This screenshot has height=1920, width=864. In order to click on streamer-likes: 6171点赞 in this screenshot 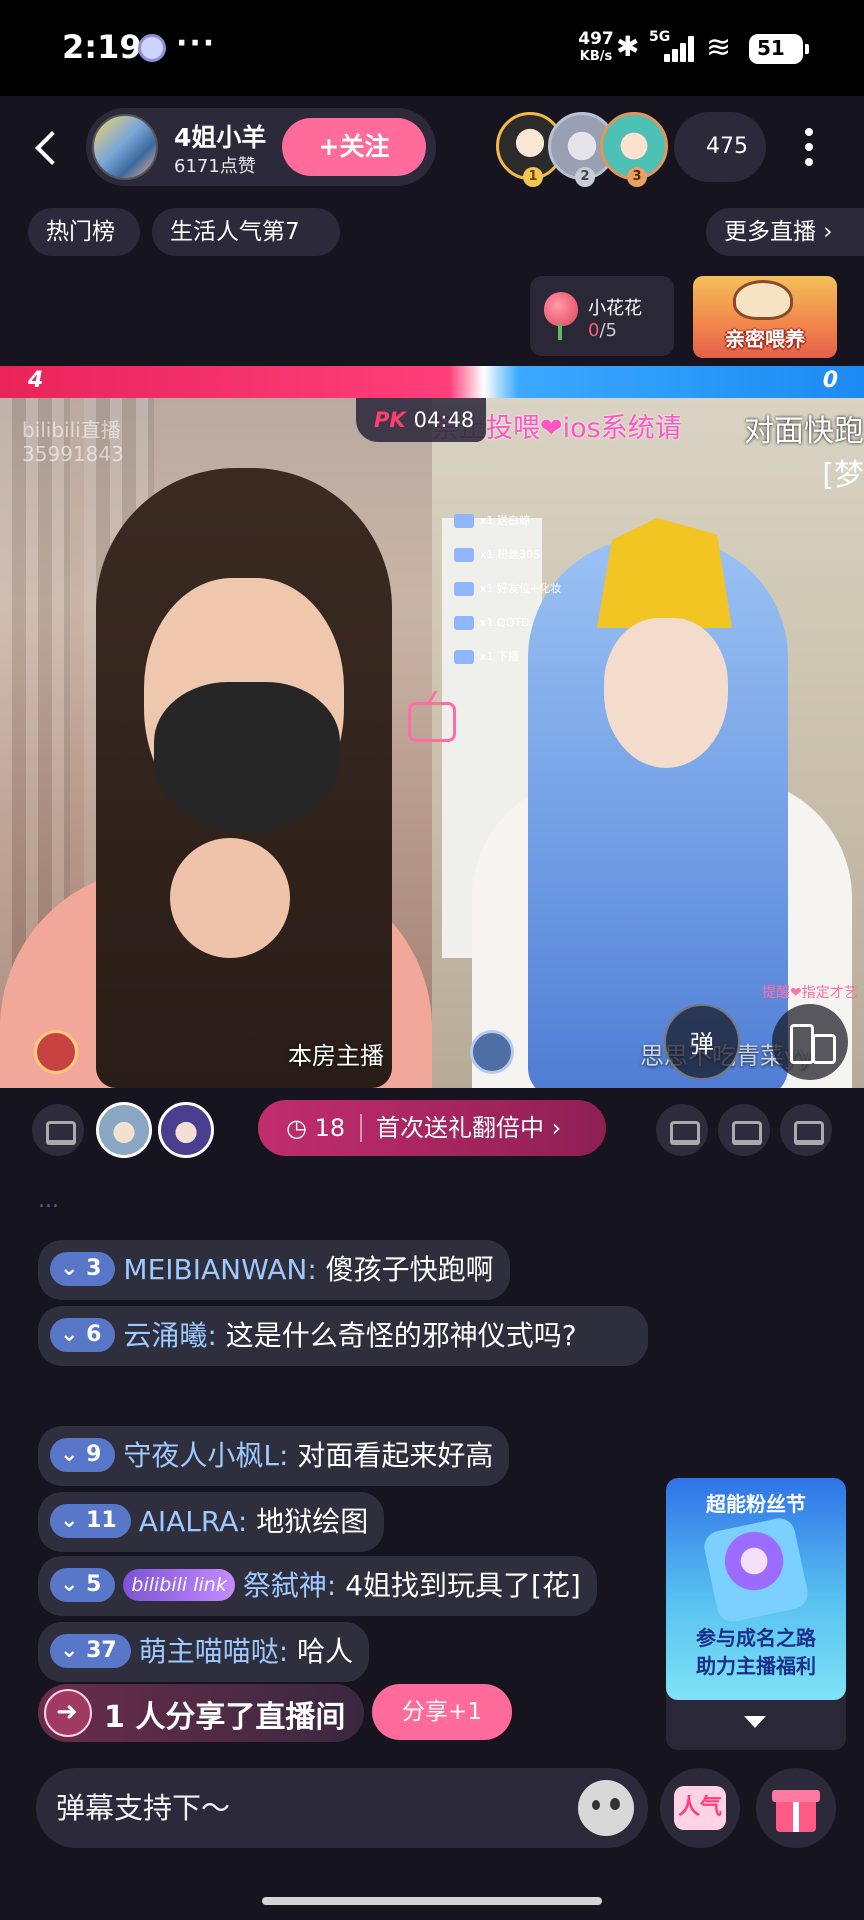, I will do `click(215, 166)`.